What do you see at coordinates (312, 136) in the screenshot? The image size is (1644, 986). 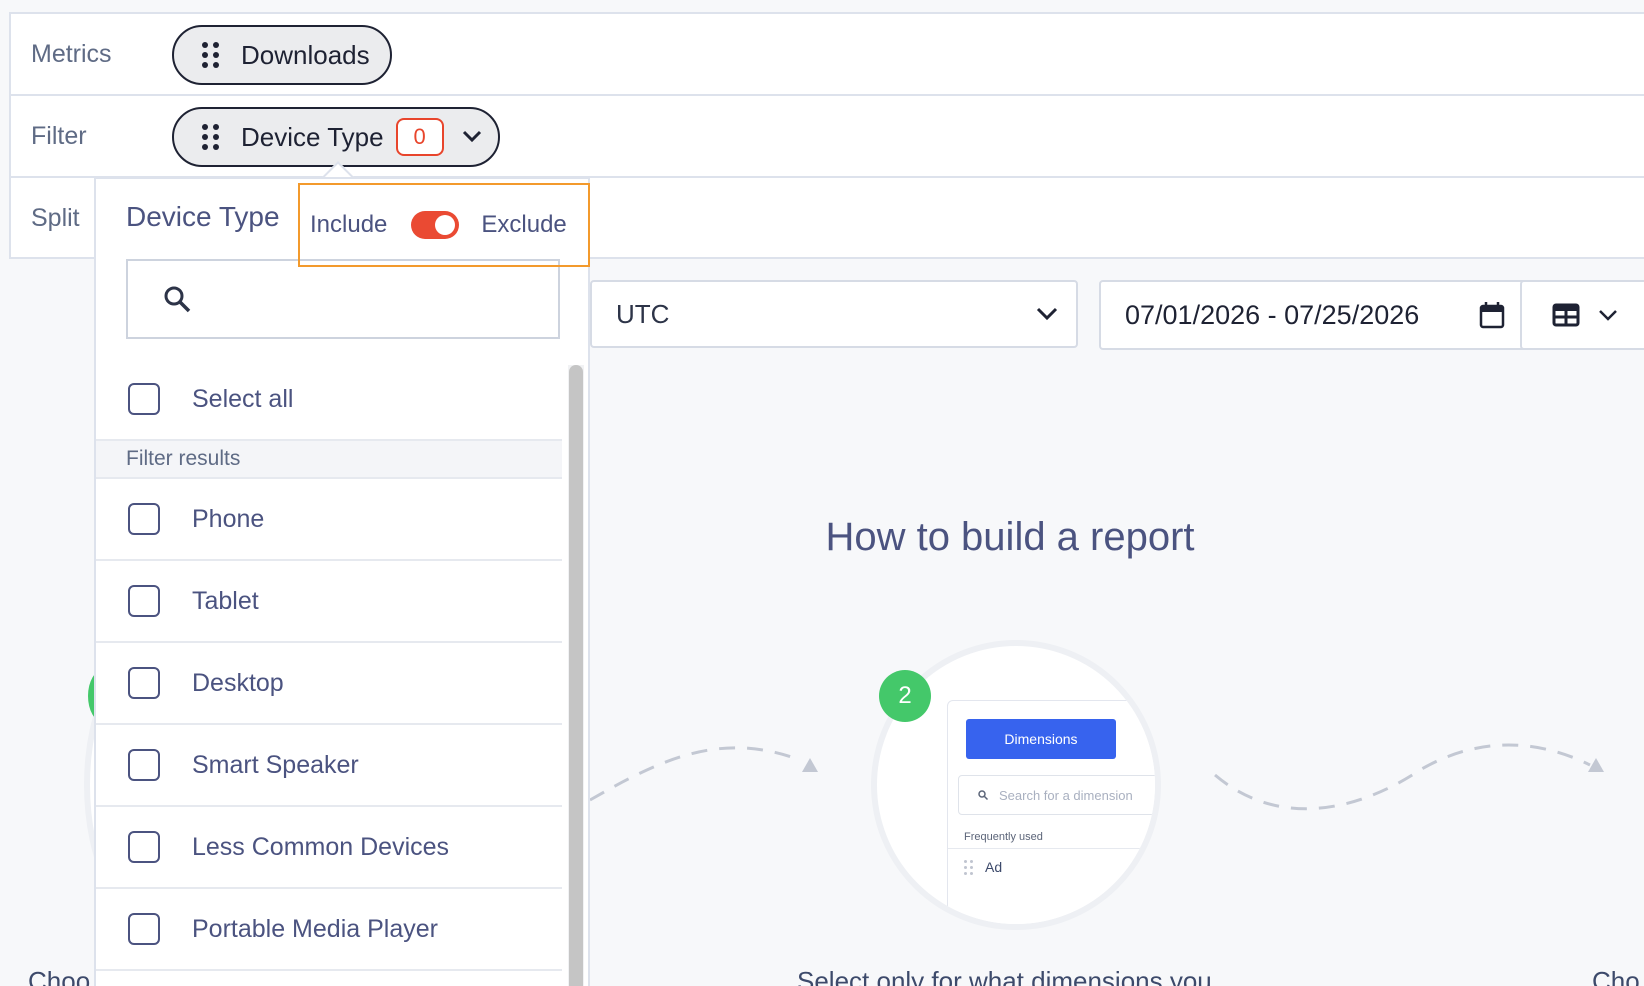 I see `filter-pill-label: Device Type` at bounding box center [312, 136].